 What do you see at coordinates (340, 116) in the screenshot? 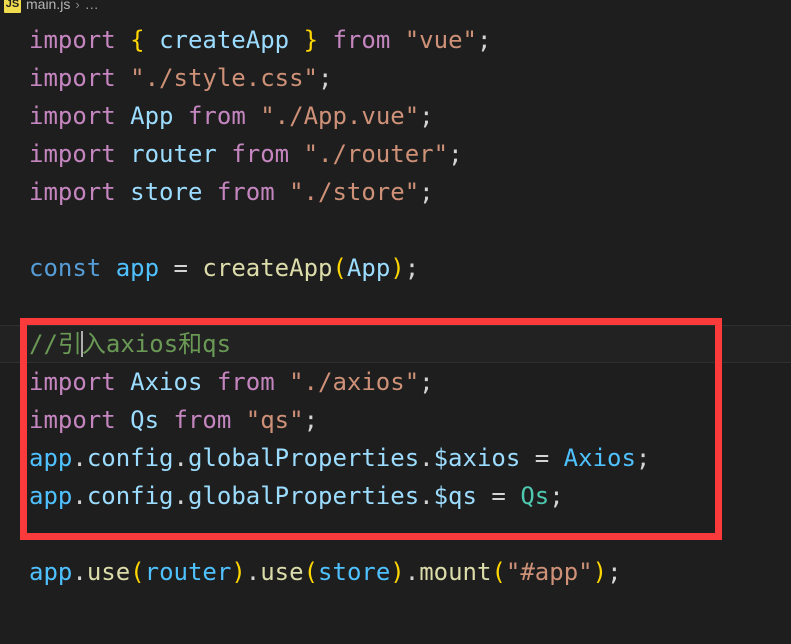
I see `code-token: "./App.vue"` at bounding box center [340, 116].